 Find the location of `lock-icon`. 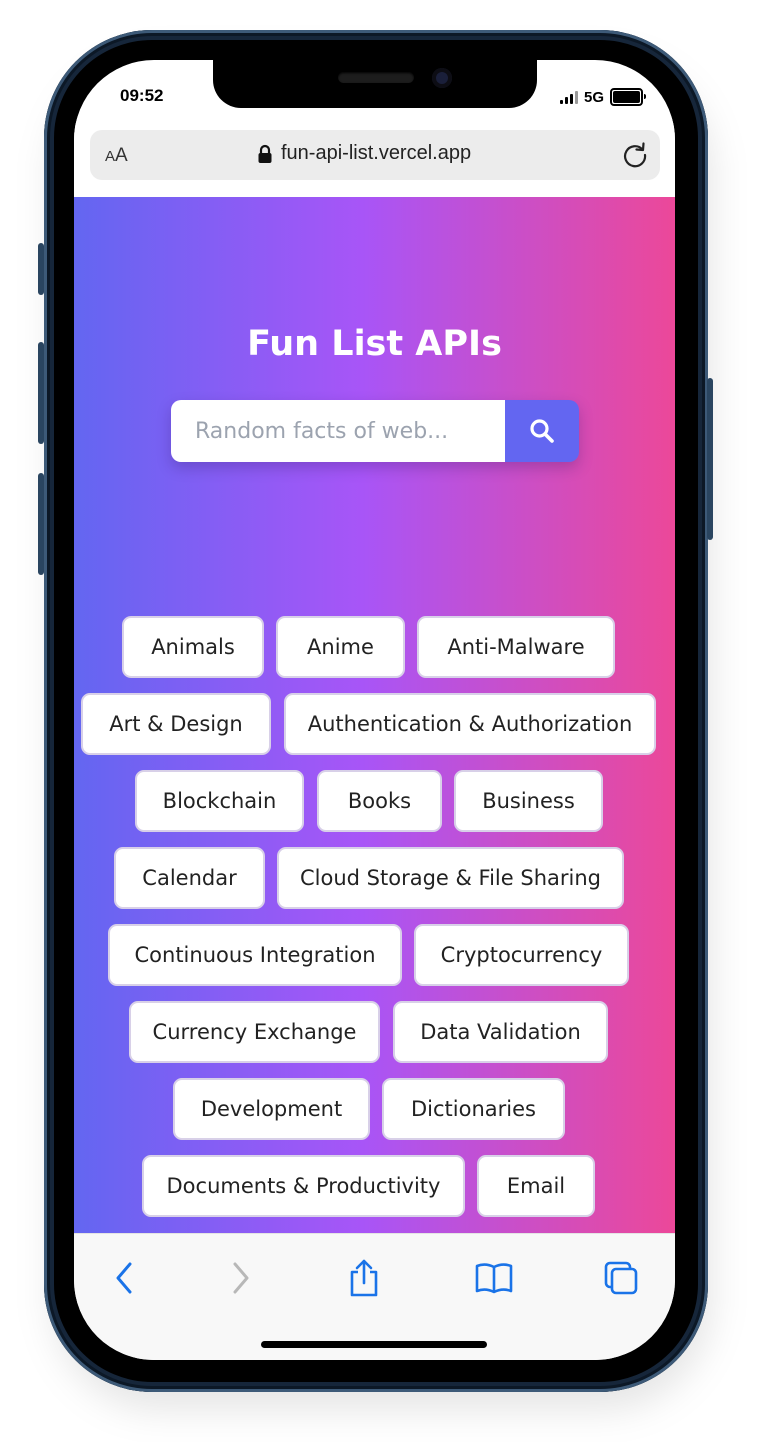

lock-icon is located at coordinates (265, 153).